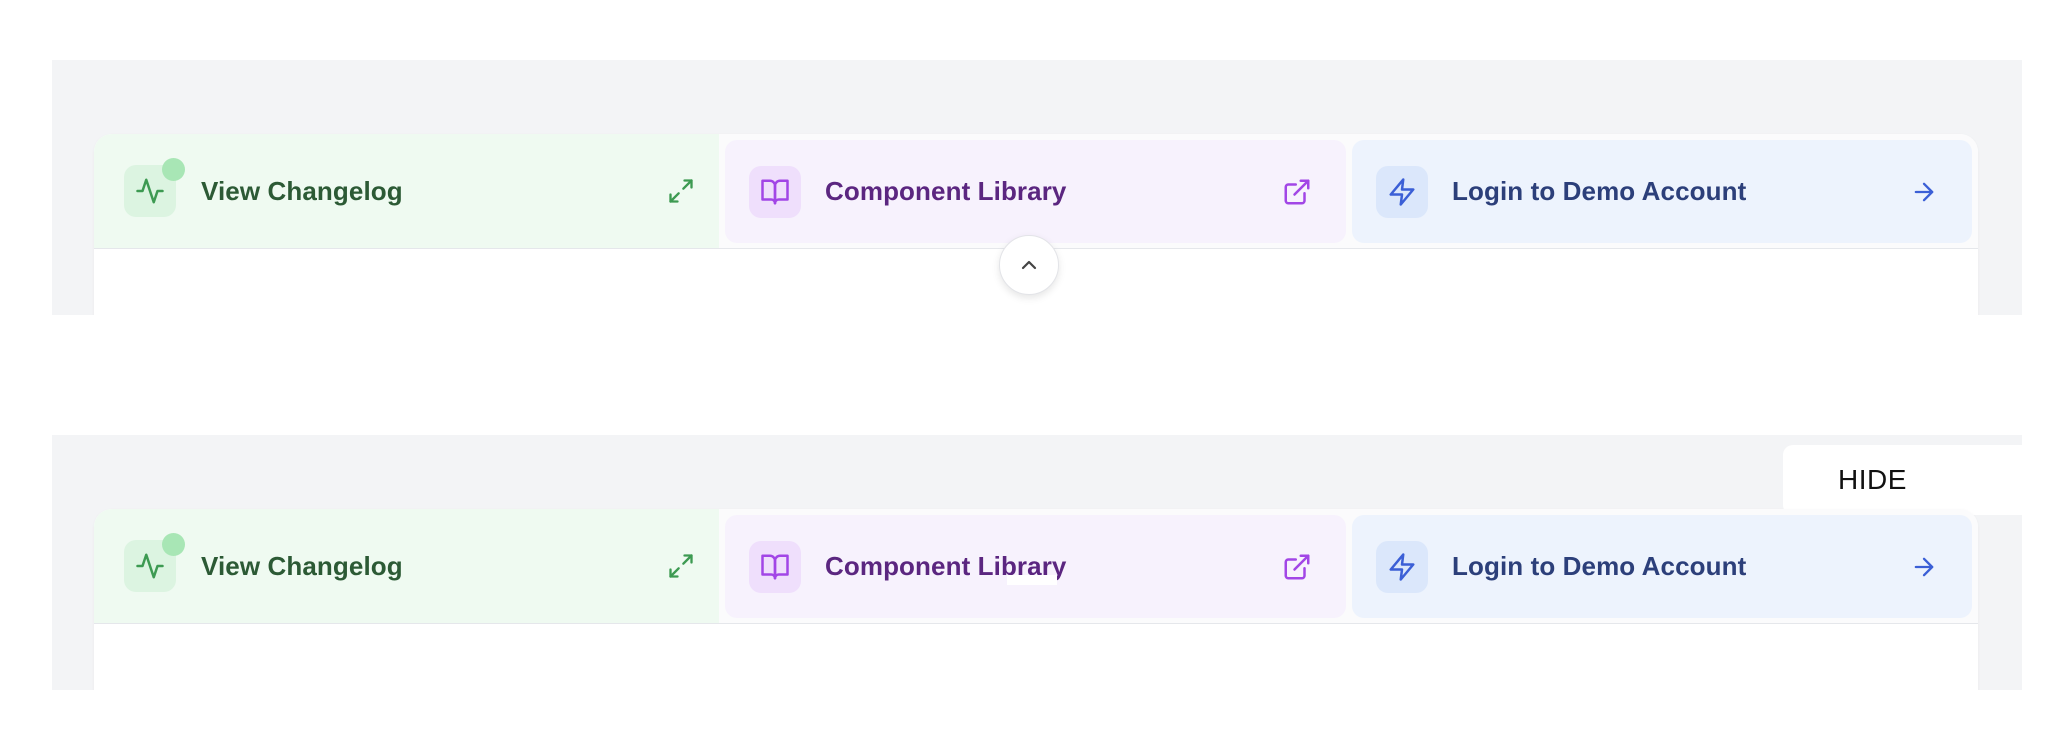 The width and height of the screenshot is (2052, 752). Describe the element at coordinates (946, 191) in the screenshot. I see `component-library-label: Component Library` at that location.